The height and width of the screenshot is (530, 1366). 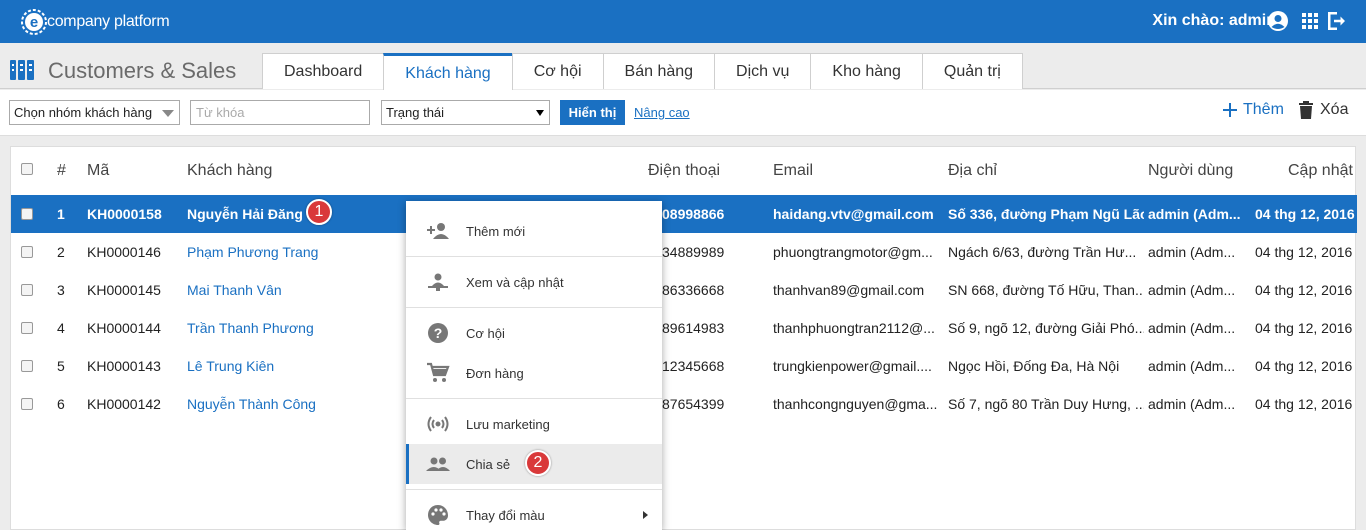 What do you see at coordinates (98, 171) in the screenshot?
I see `column-header-code: Mã` at bounding box center [98, 171].